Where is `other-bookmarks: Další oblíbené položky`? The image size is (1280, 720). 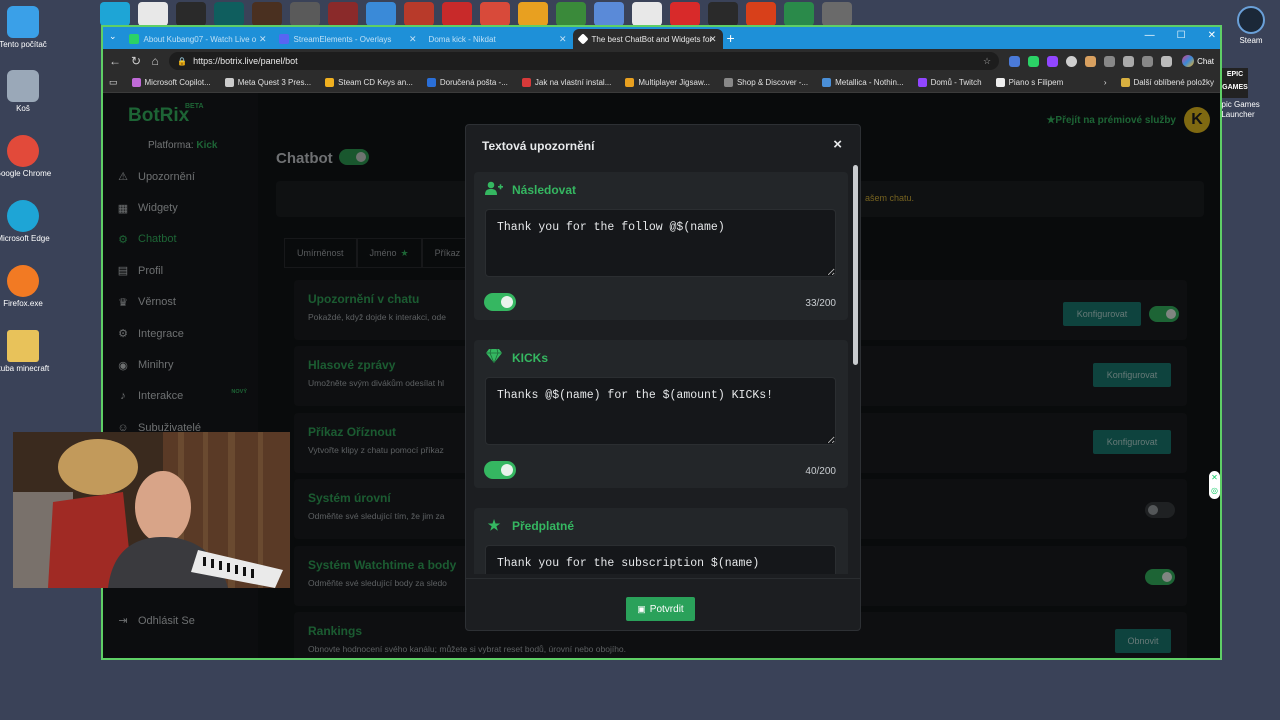
other-bookmarks: Další oblíbené položky is located at coordinates (1167, 82).